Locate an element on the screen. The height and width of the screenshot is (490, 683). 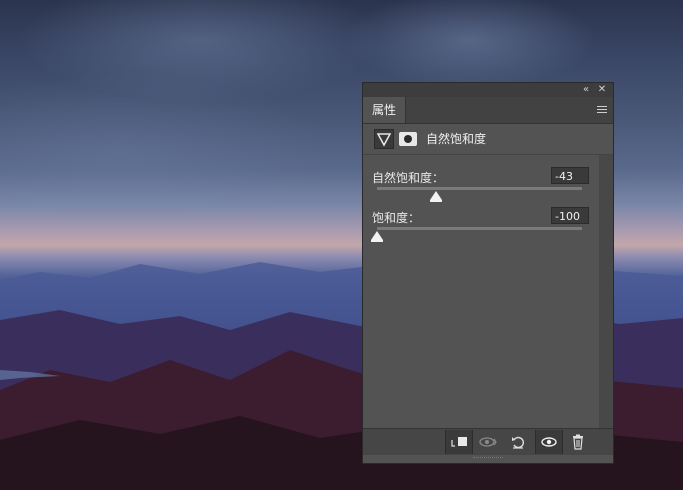
trash-icon is located at coordinates (578, 442).